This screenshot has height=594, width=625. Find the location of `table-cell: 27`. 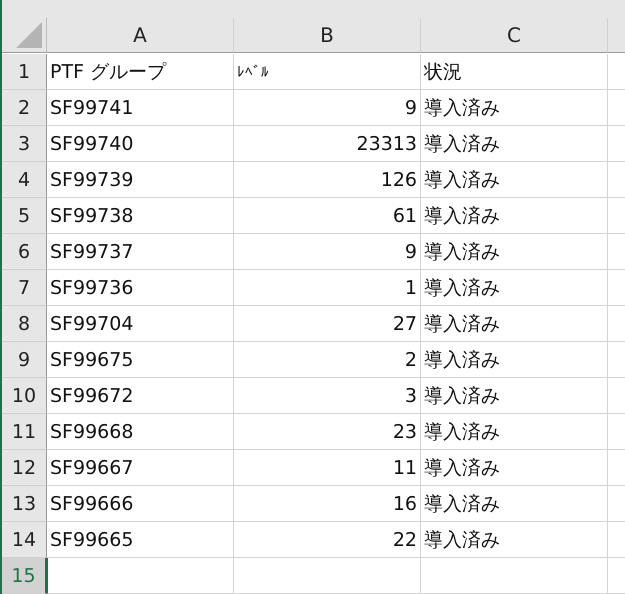

table-cell: 27 is located at coordinates (327, 324).